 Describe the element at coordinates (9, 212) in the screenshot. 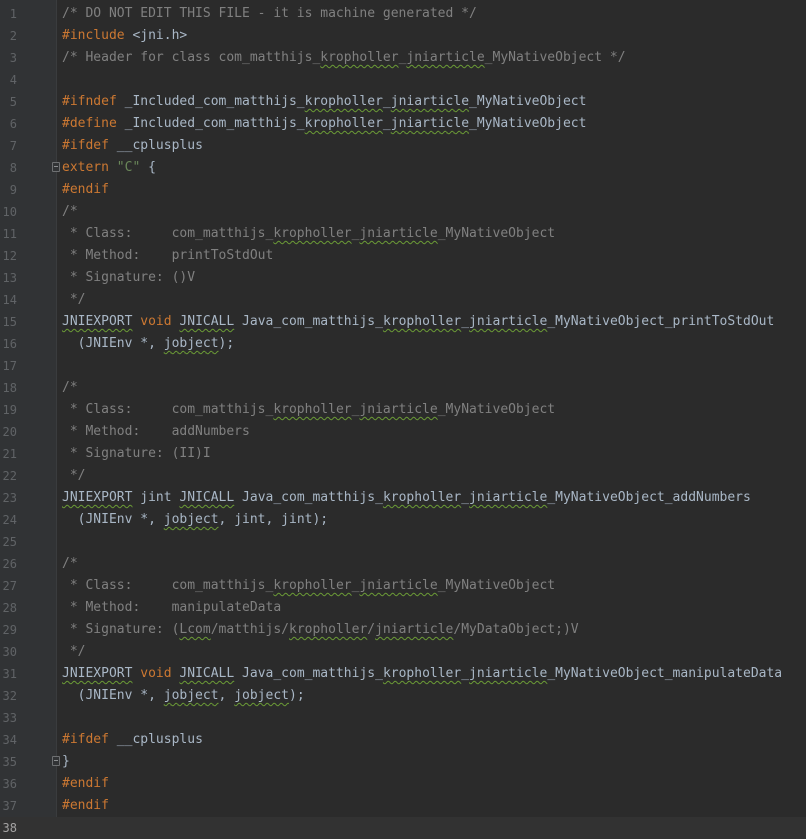

I see `line-number: 10` at that location.